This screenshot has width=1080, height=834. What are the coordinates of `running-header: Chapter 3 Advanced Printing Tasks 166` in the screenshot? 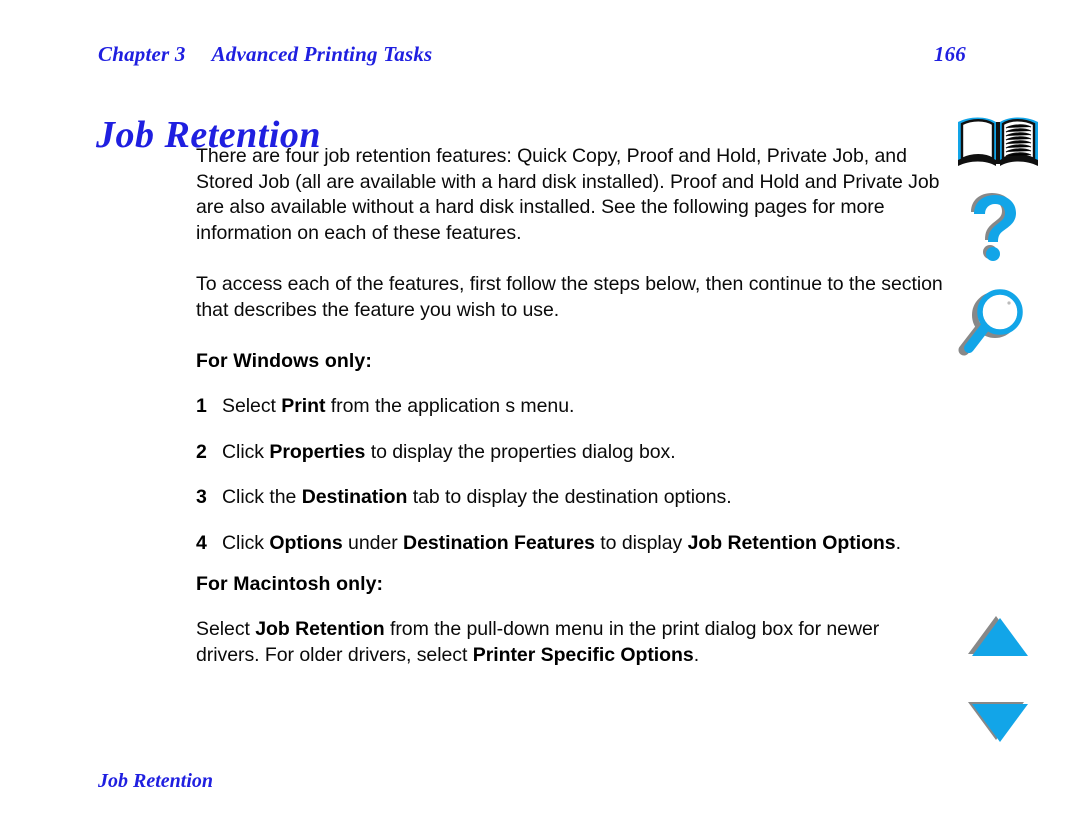 It's located at (543, 57).